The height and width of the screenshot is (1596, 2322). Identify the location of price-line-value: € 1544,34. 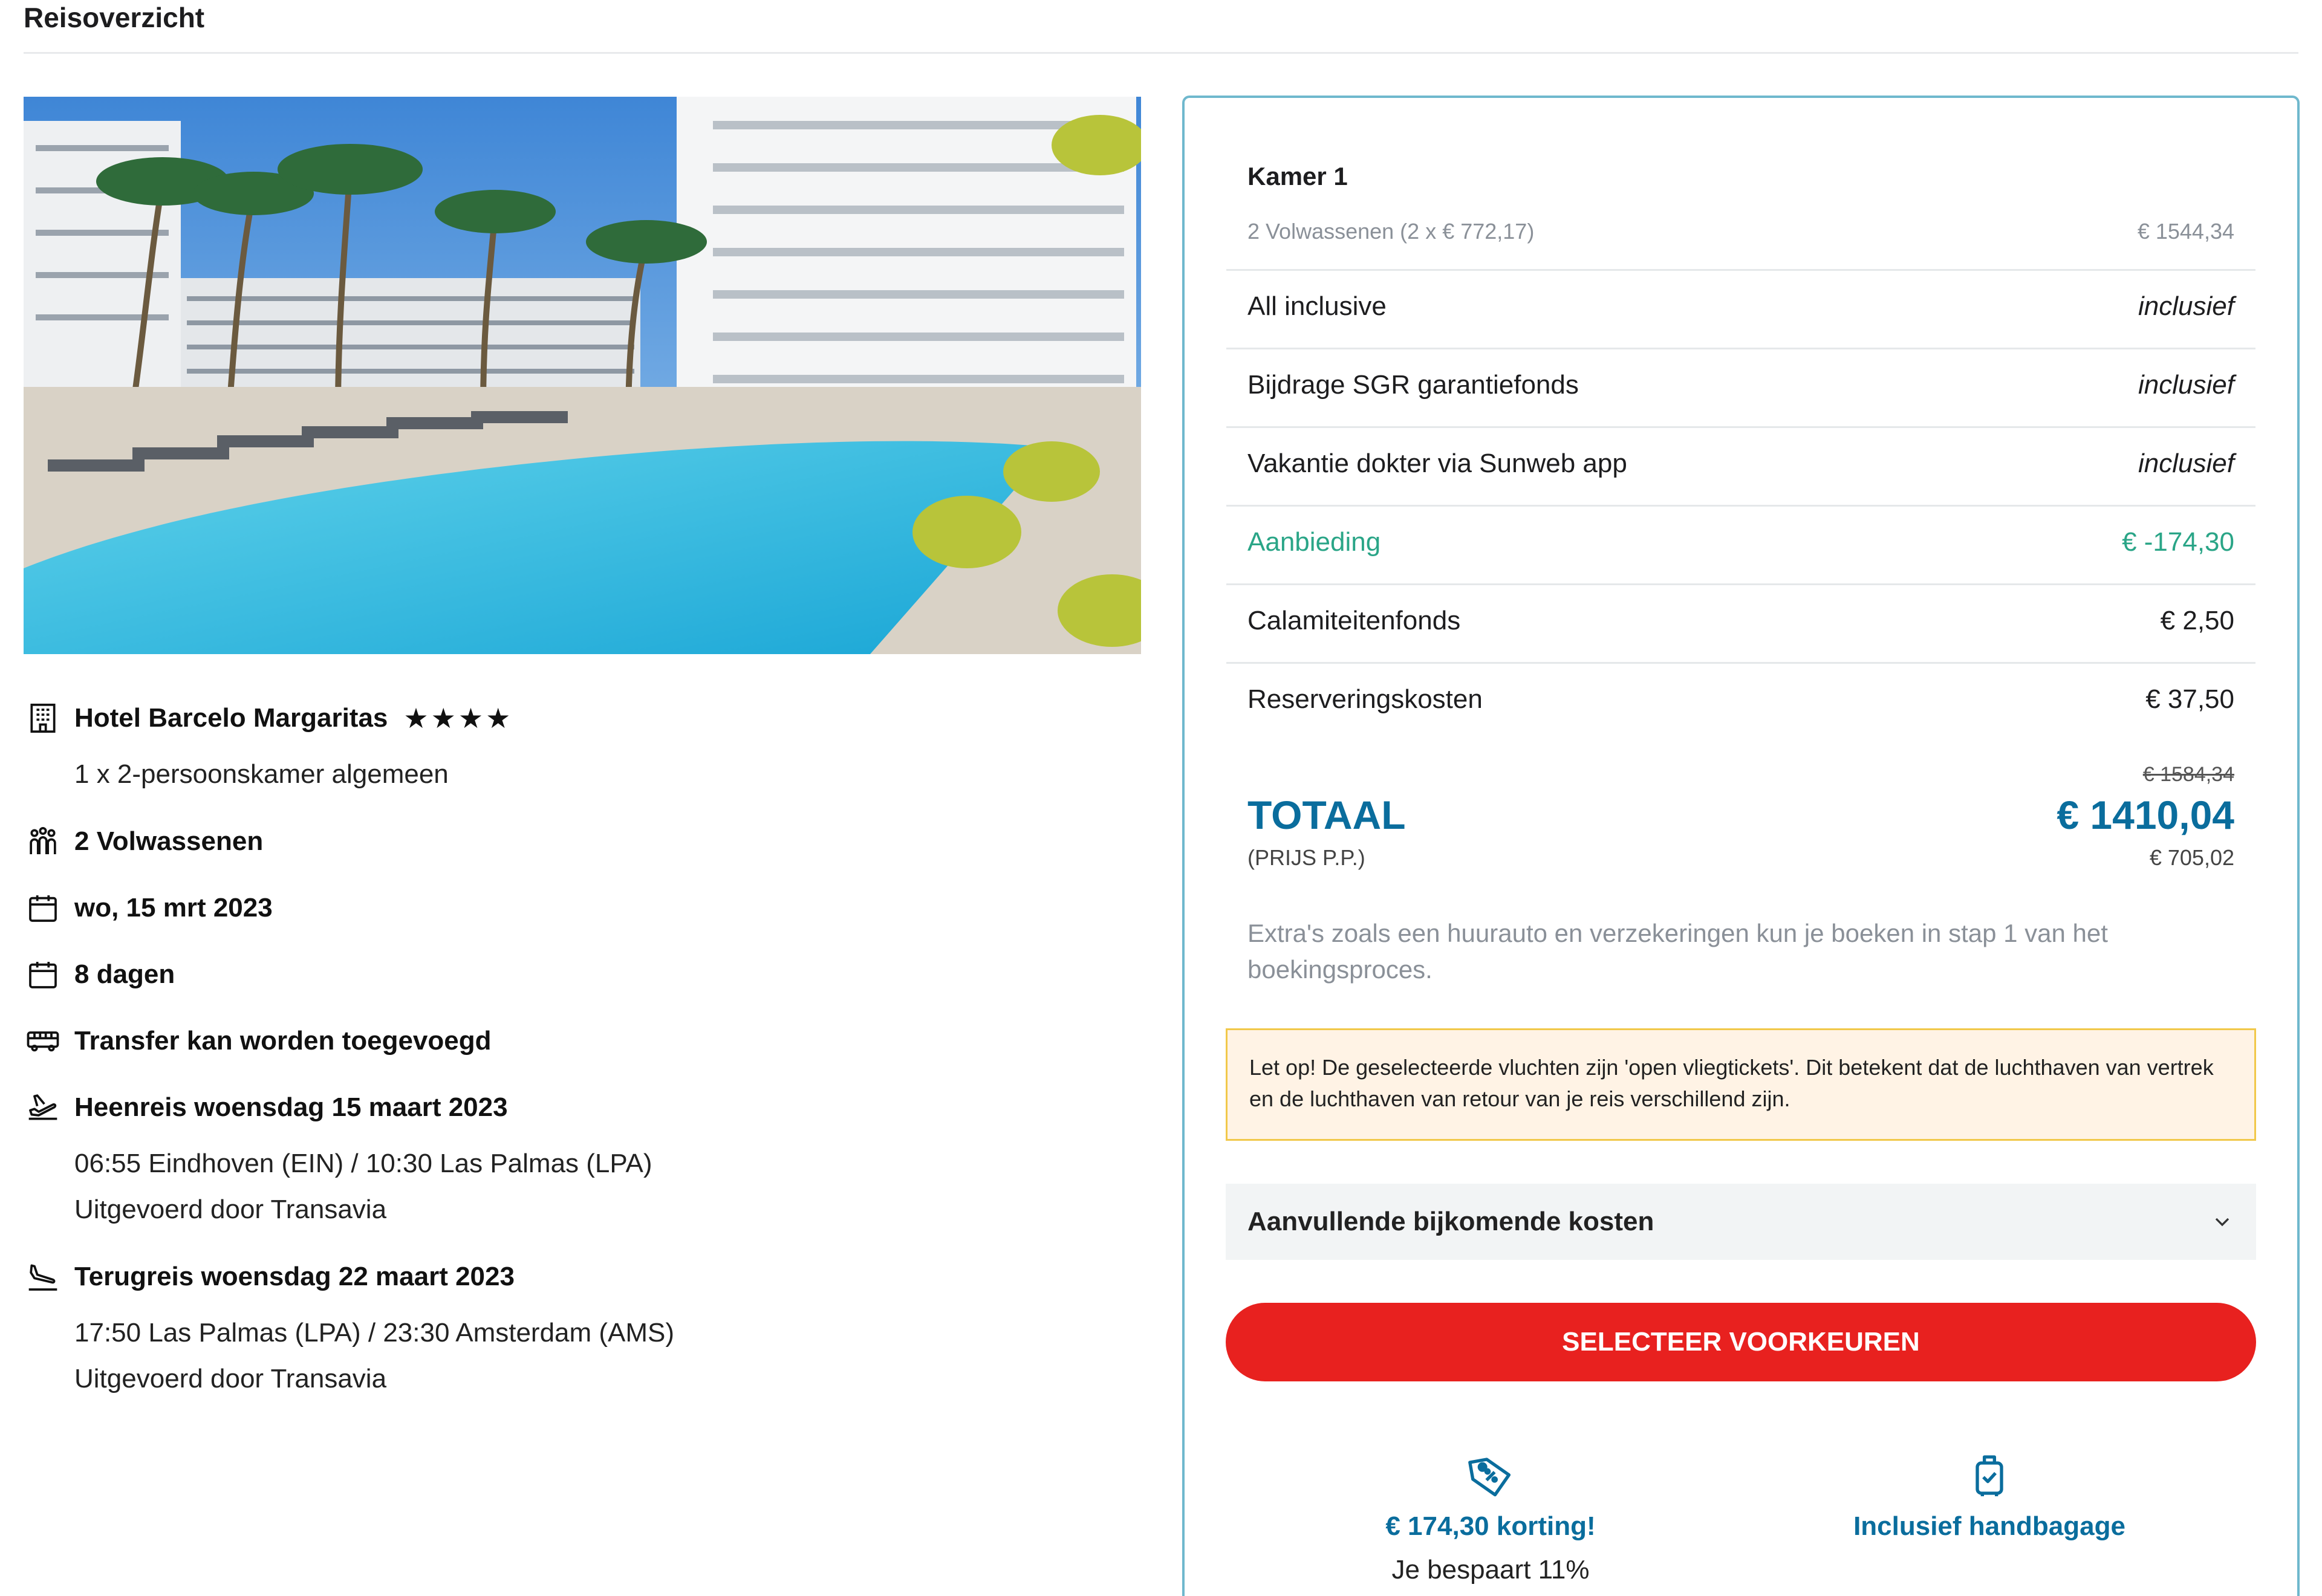
(2185, 231).